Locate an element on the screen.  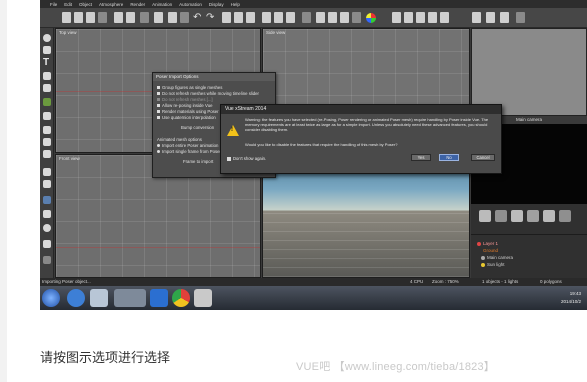
animation-wizard-icon is located at coordinates (504, 17).